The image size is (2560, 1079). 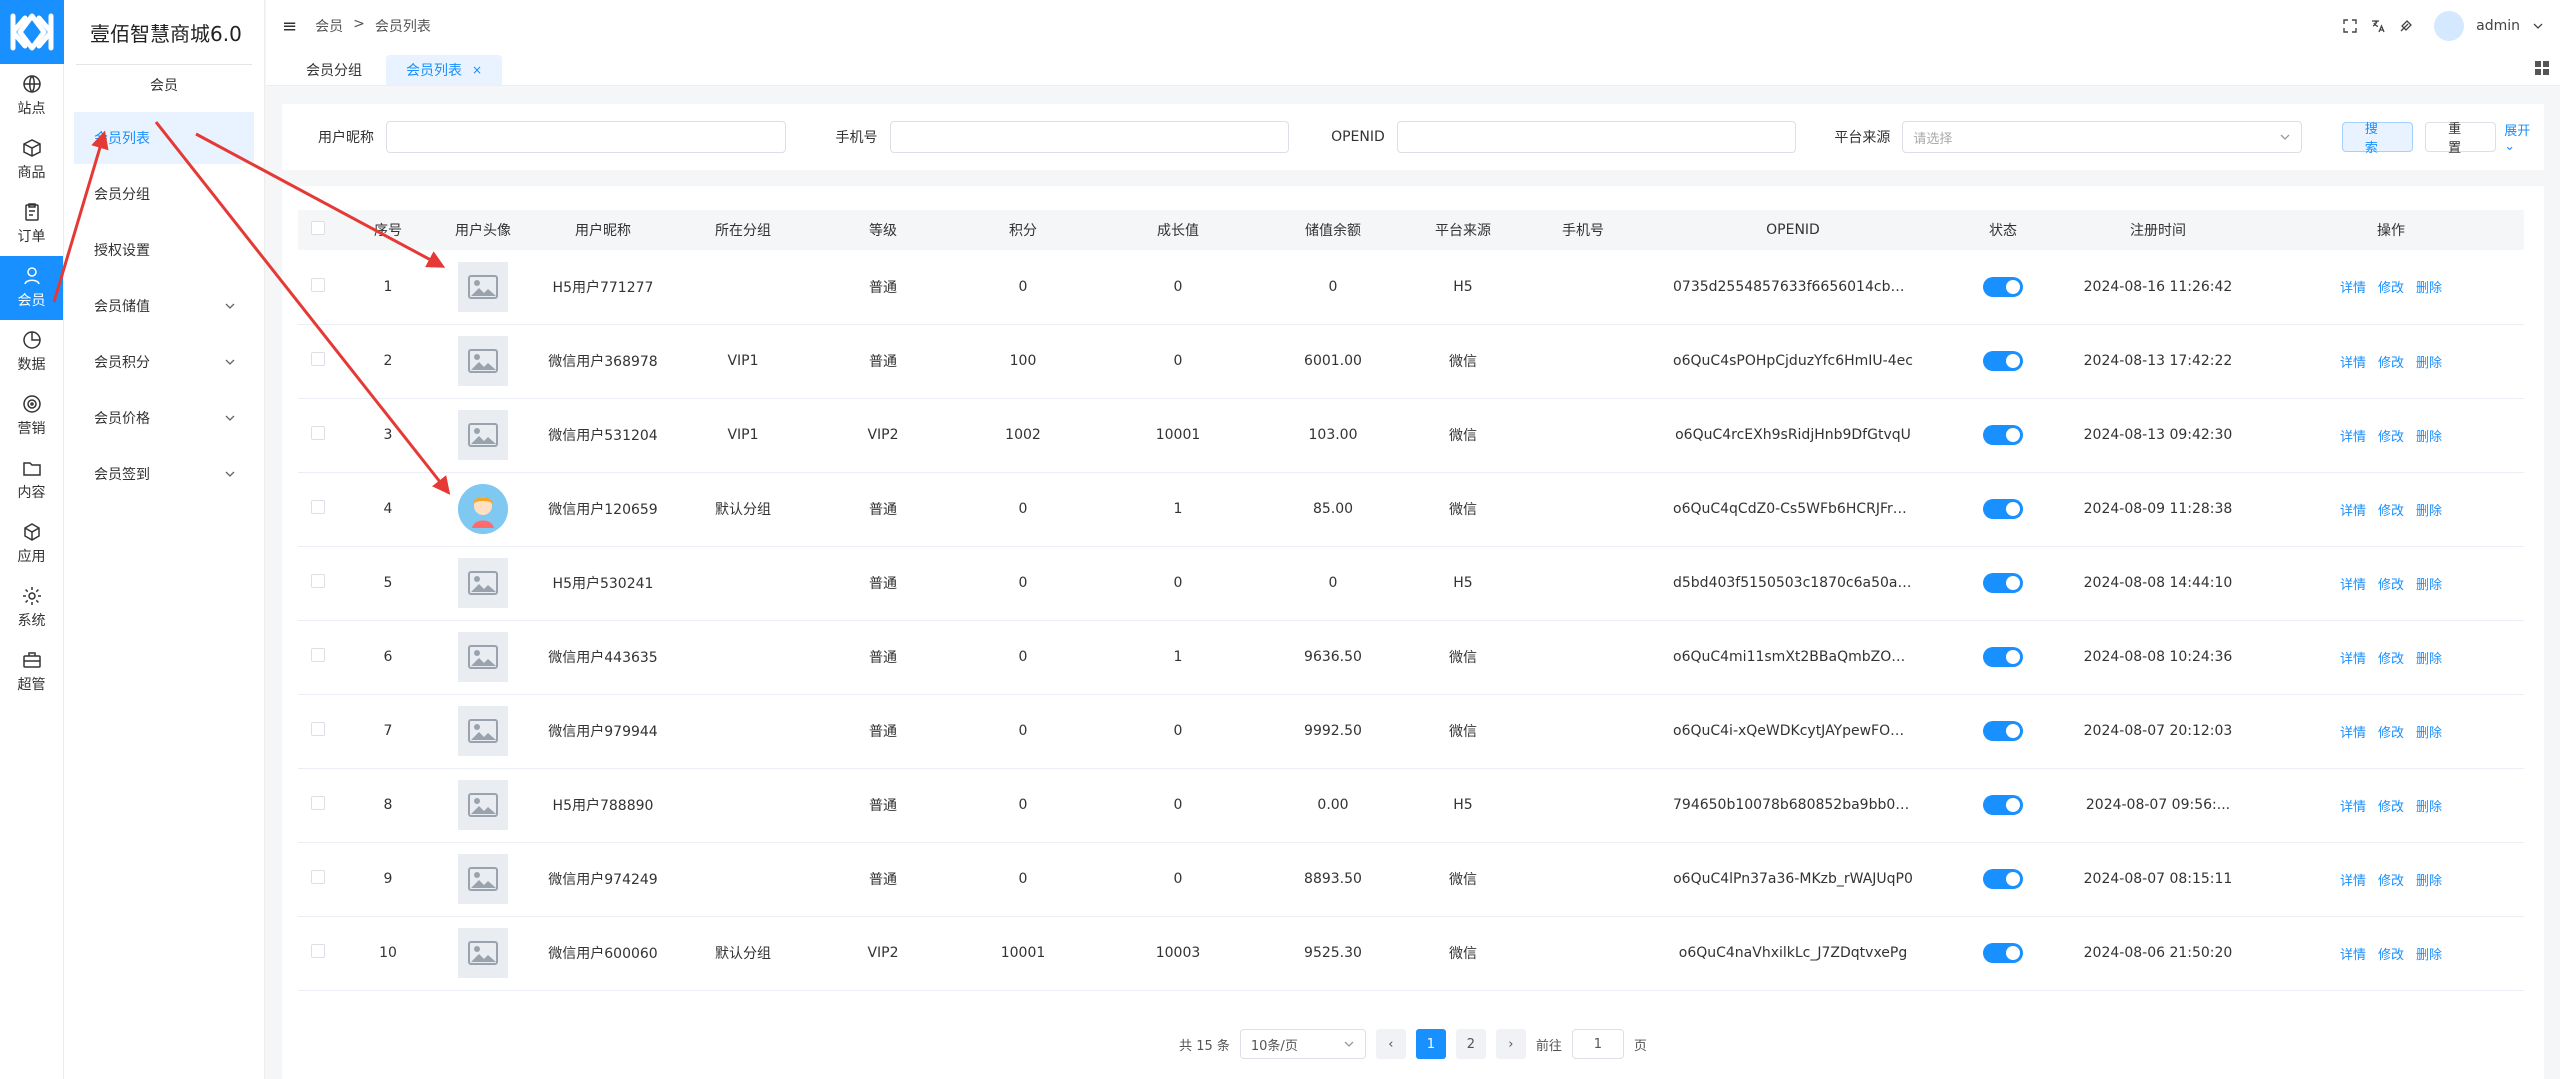 What do you see at coordinates (477, 70) in the screenshot?
I see `close-icon: ×` at bounding box center [477, 70].